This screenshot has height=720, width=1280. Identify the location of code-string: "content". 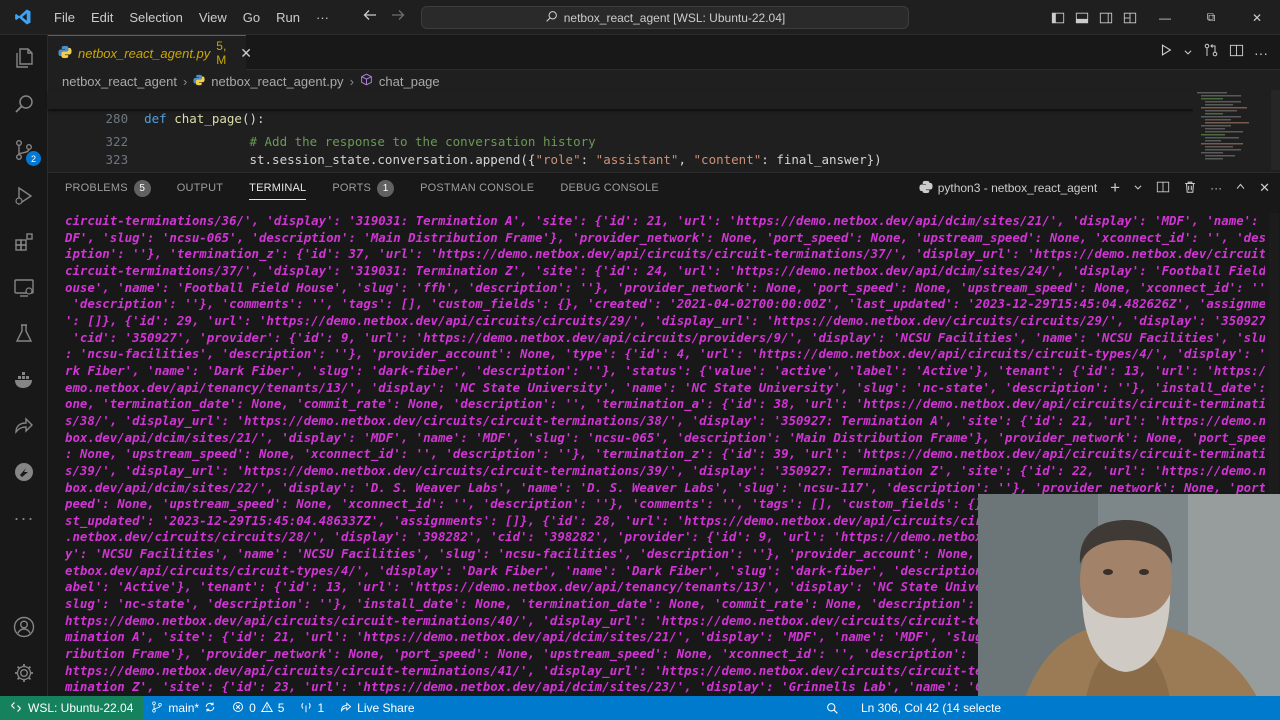
(727, 159).